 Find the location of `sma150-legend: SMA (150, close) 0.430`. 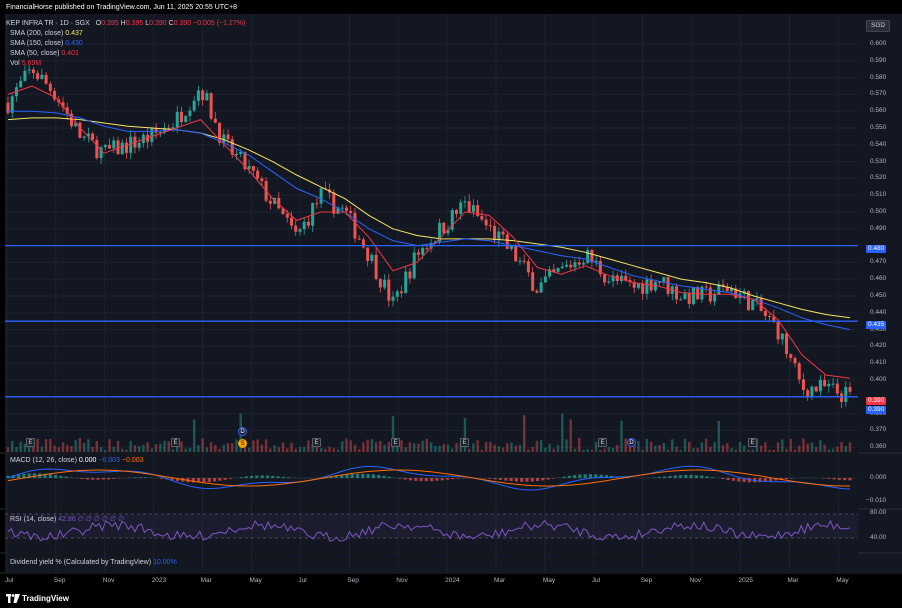

sma150-legend: SMA (150, close) 0.430 is located at coordinates (46, 43).